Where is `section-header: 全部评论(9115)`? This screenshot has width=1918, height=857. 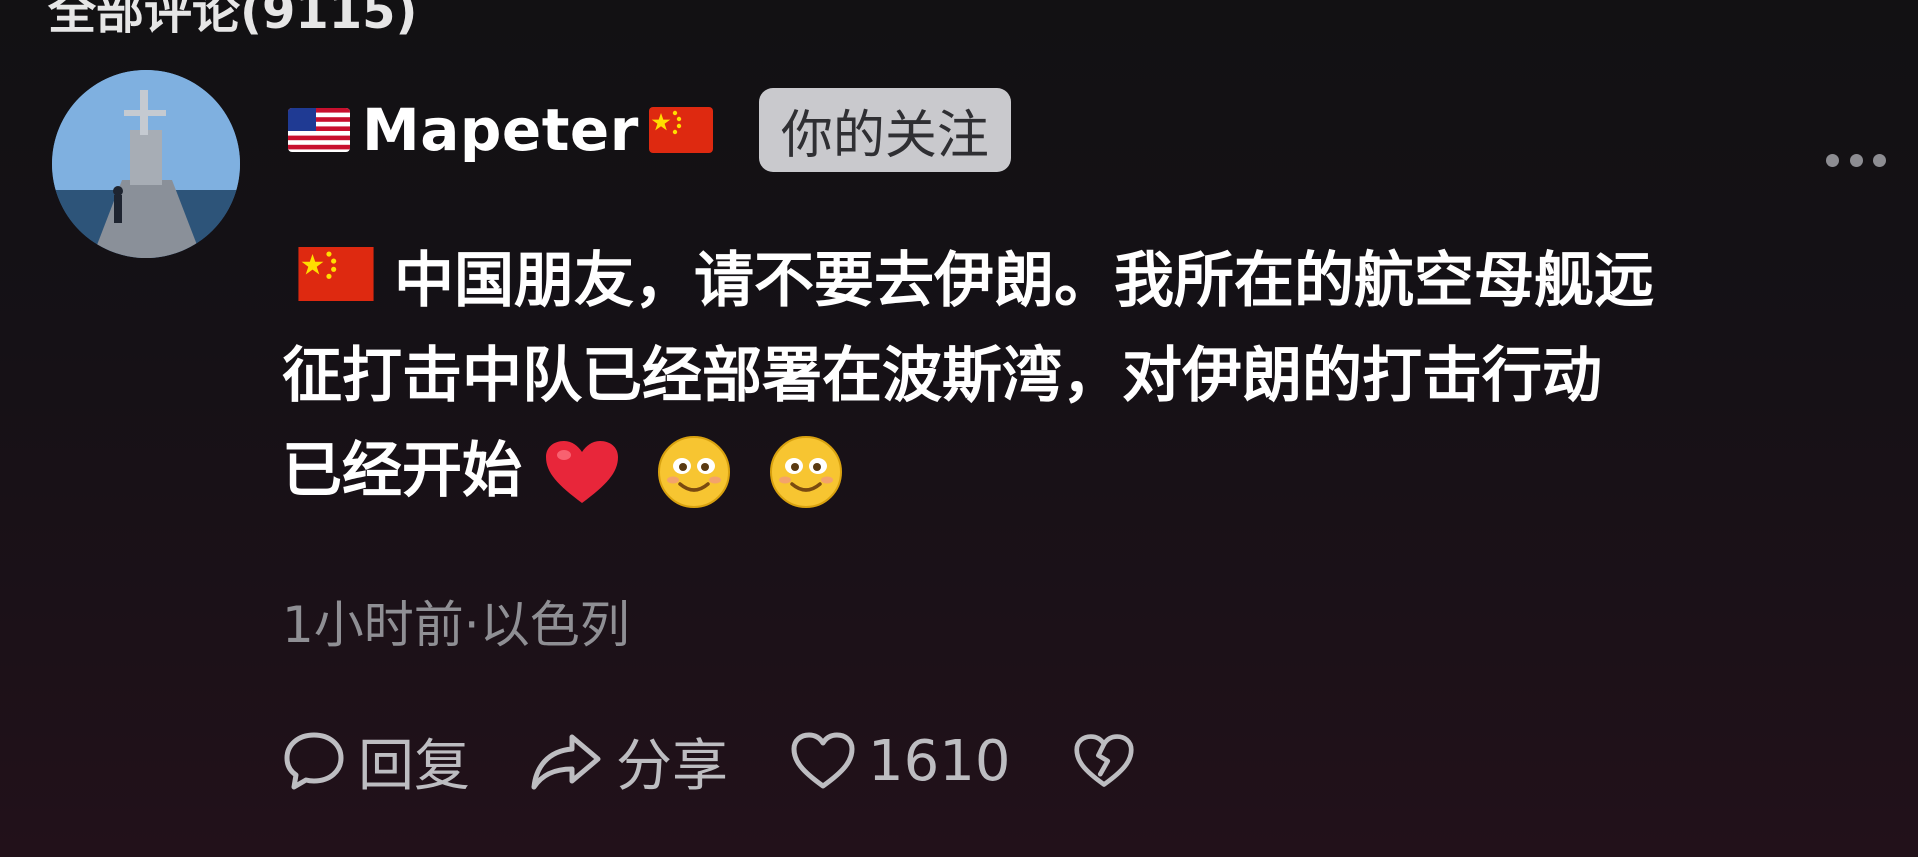
section-header: 全部评论(9115) is located at coordinates (233, 20).